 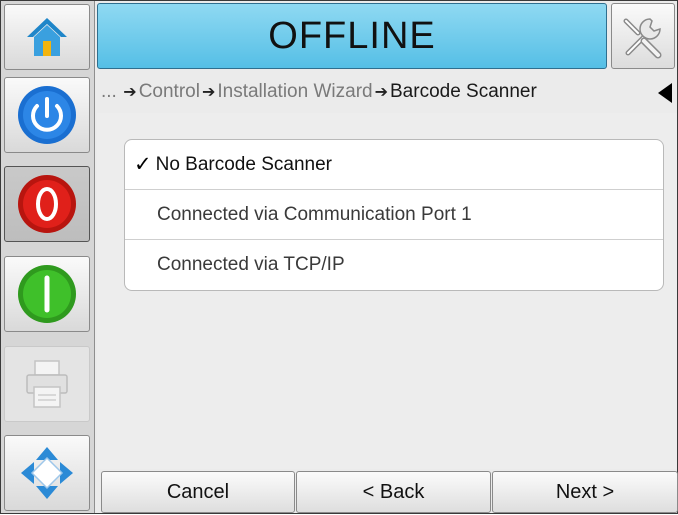 I want to click on status-banner: OFFLINE, so click(x=352, y=36).